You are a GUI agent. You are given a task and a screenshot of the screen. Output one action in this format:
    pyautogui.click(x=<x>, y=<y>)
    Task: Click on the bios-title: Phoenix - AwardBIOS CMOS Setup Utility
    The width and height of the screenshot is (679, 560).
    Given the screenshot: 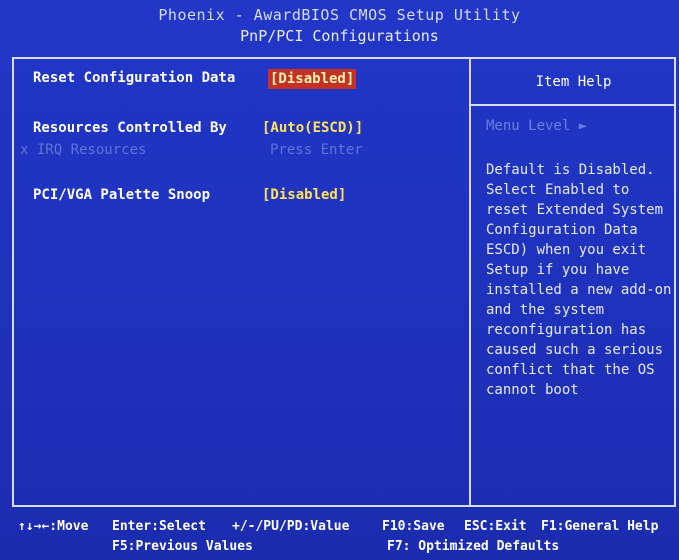 What is the action you would take?
    pyautogui.click(x=339, y=15)
    